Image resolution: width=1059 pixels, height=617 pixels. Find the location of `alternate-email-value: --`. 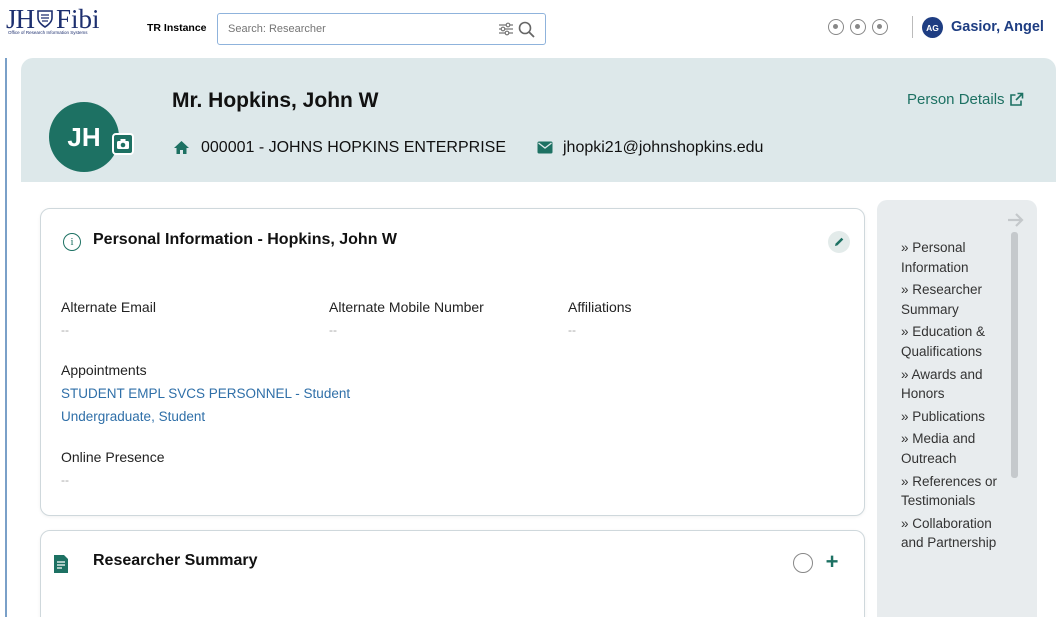

alternate-email-value: -- is located at coordinates (65, 330).